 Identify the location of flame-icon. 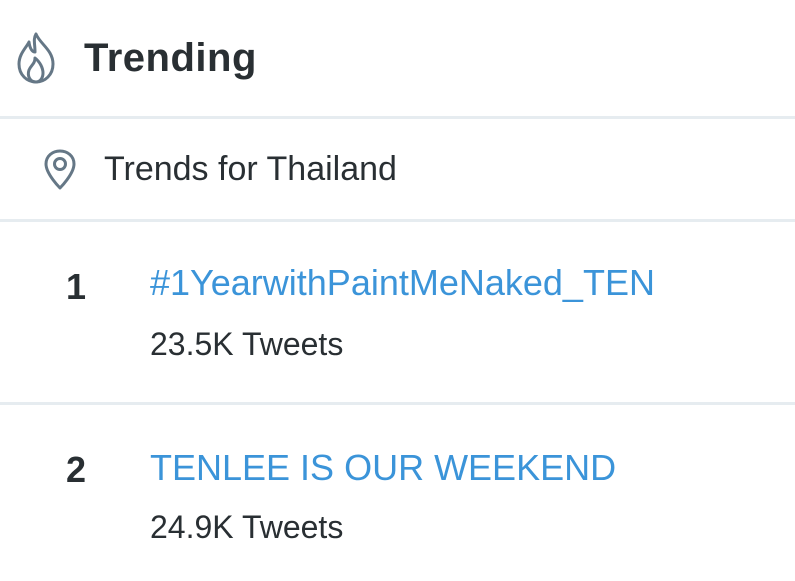
(36, 58).